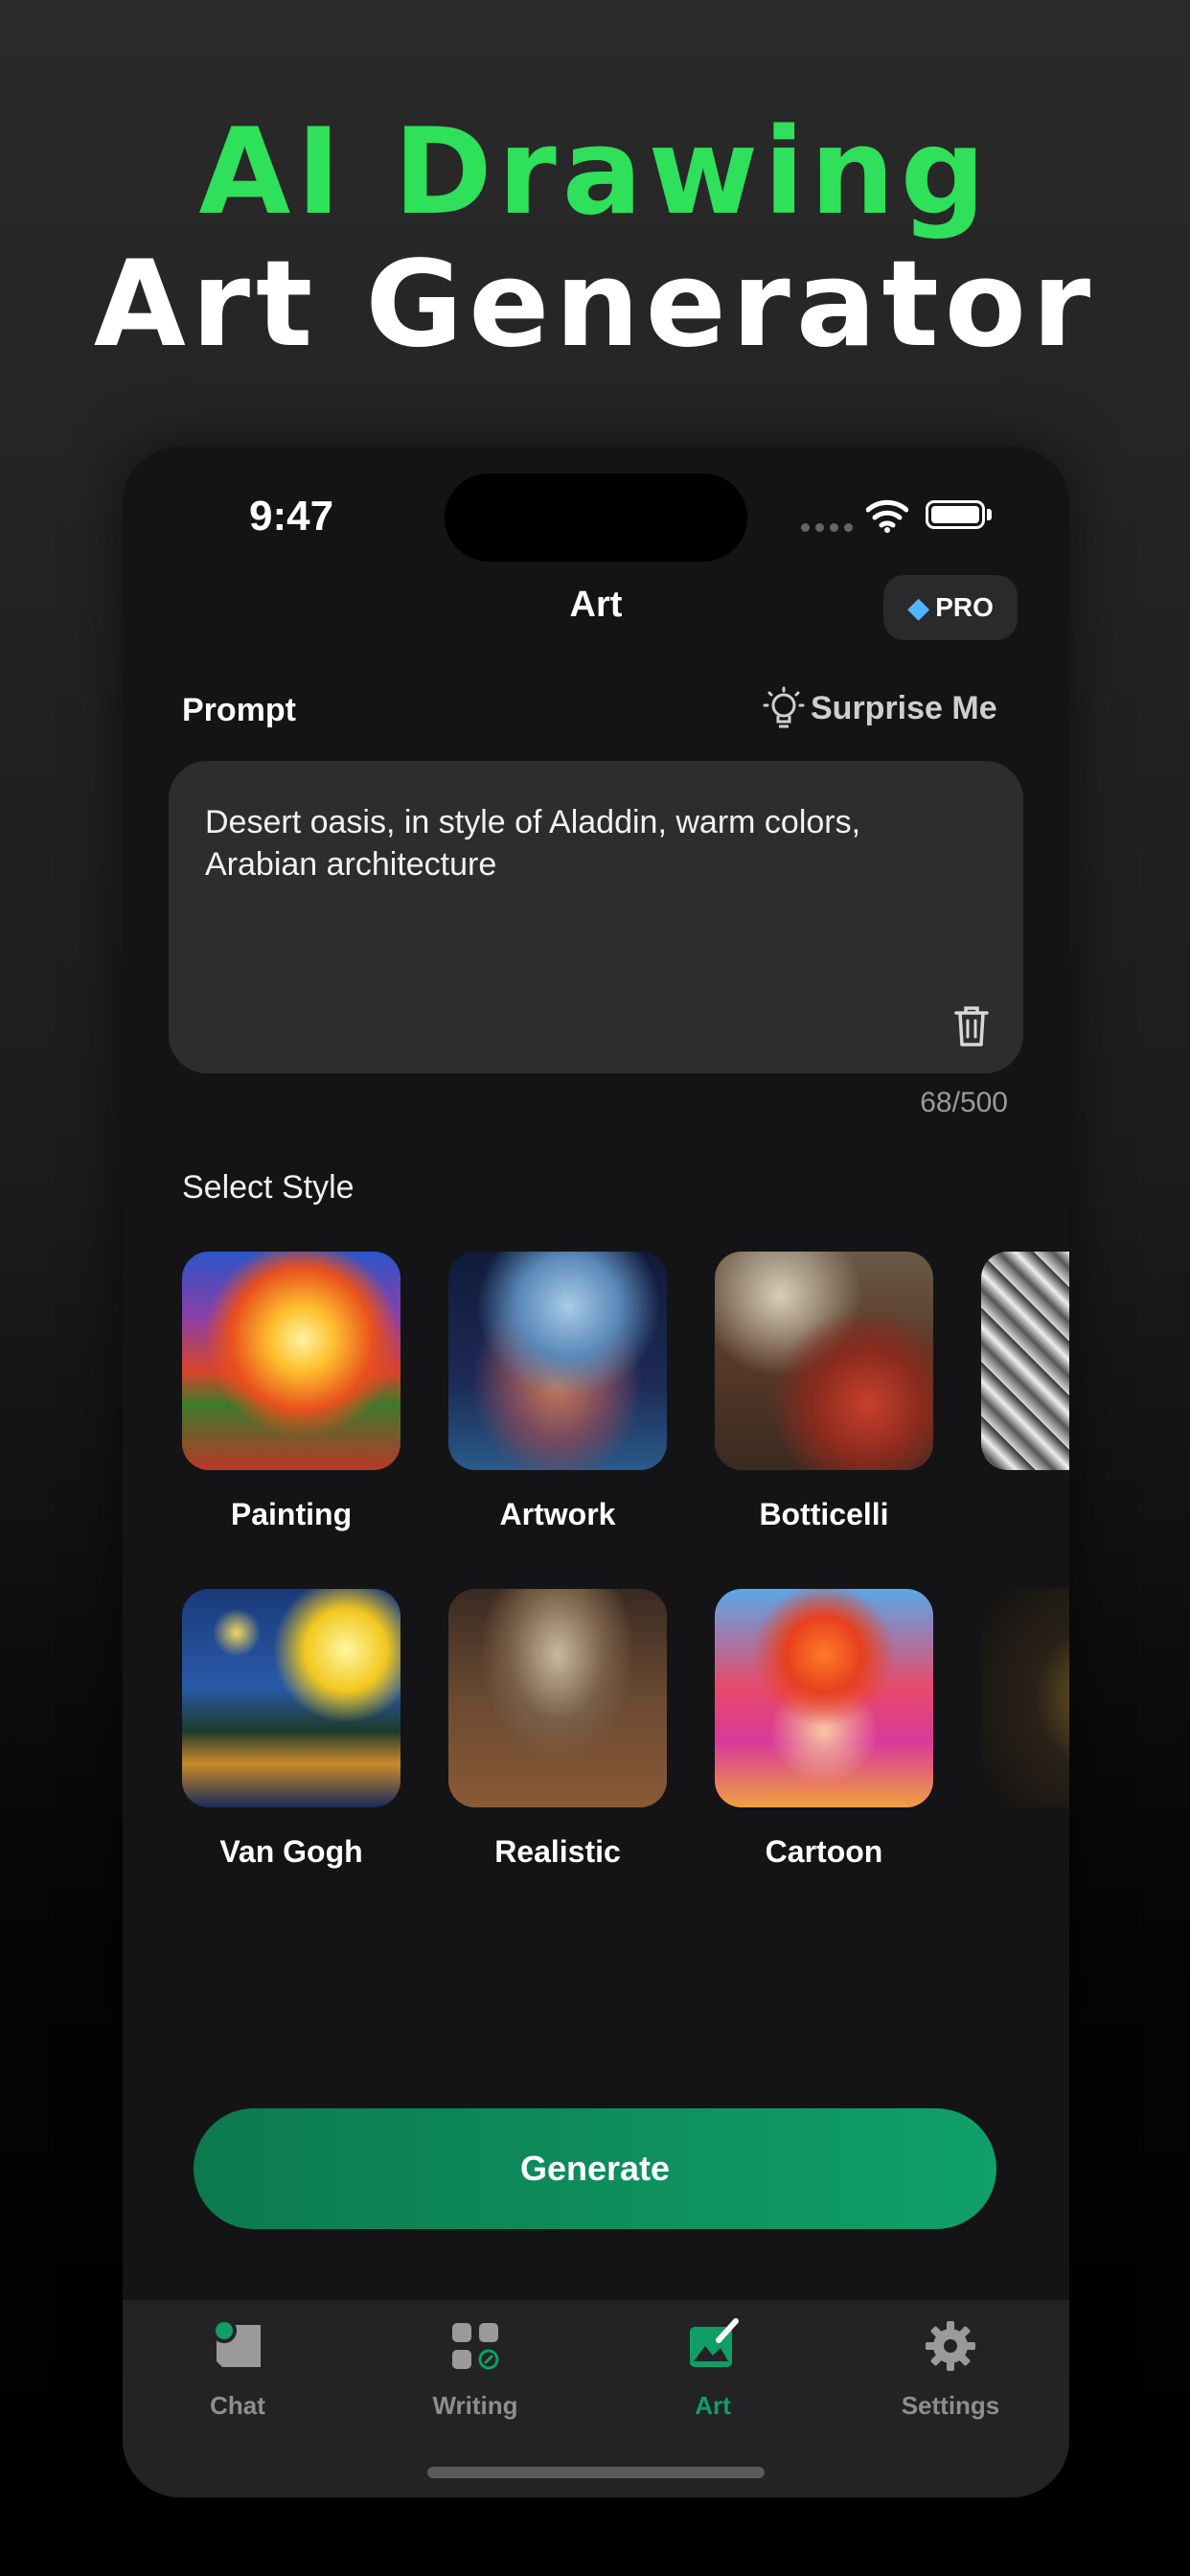  What do you see at coordinates (291, 1851) in the screenshot?
I see `style-name: Van Gogh` at bounding box center [291, 1851].